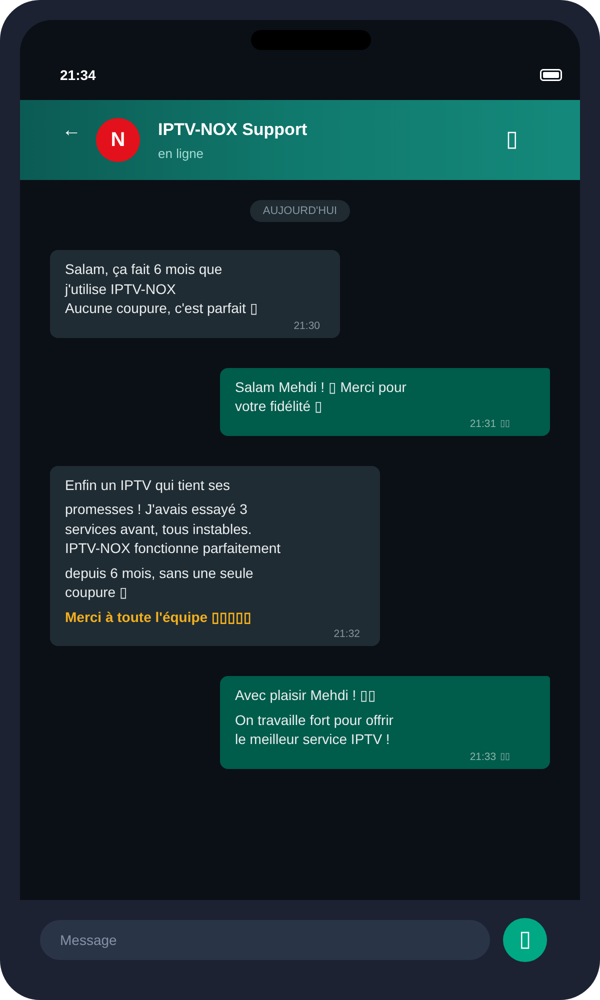 The width and height of the screenshot is (600, 1000). What do you see at coordinates (181, 154) in the screenshot?
I see `contact-status: en ligne` at bounding box center [181, 154].